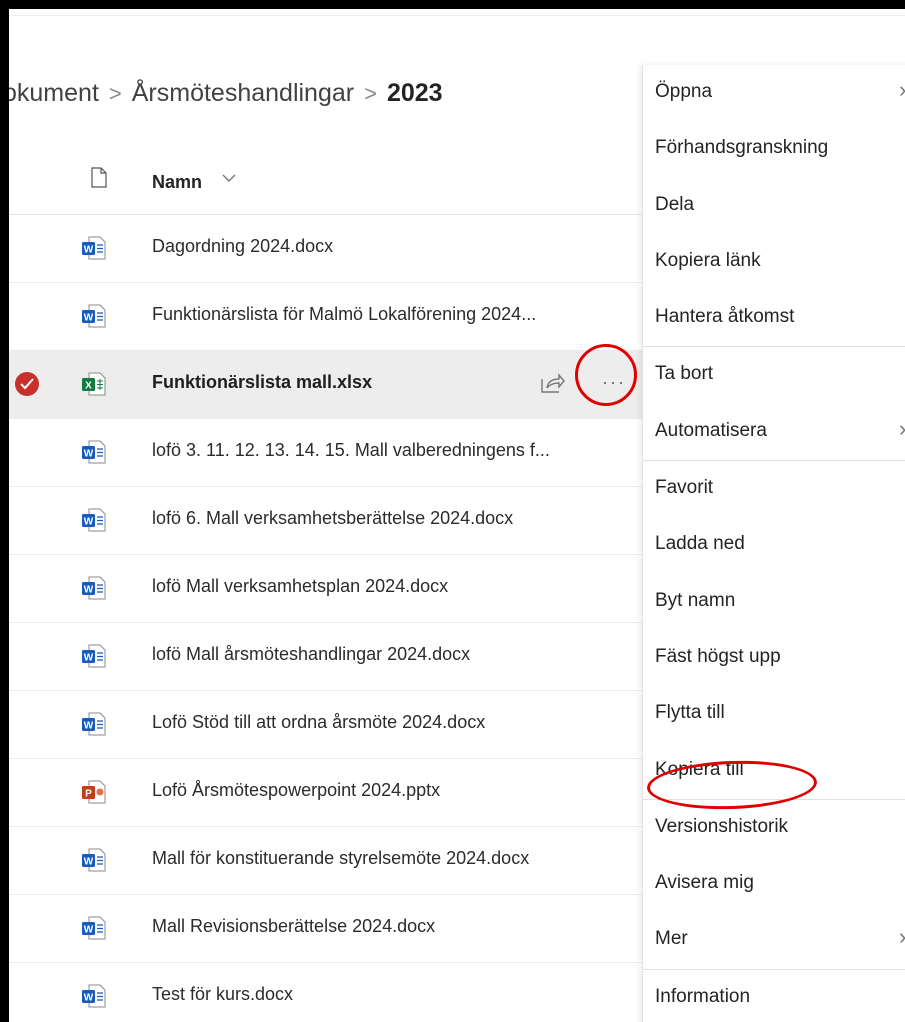 The height and width of the screenshot is (1022, 905). What do you see at coordinates (94, 792) in the screenshot?
I see `powerpoint-file-icon: P` at bounding box center [94, 792].